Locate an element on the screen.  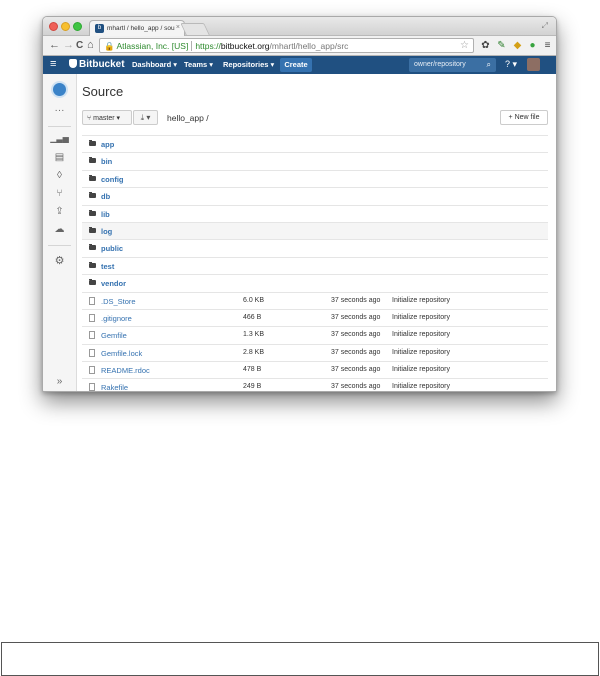
folder-name: db is located at coordinates (105, 196).